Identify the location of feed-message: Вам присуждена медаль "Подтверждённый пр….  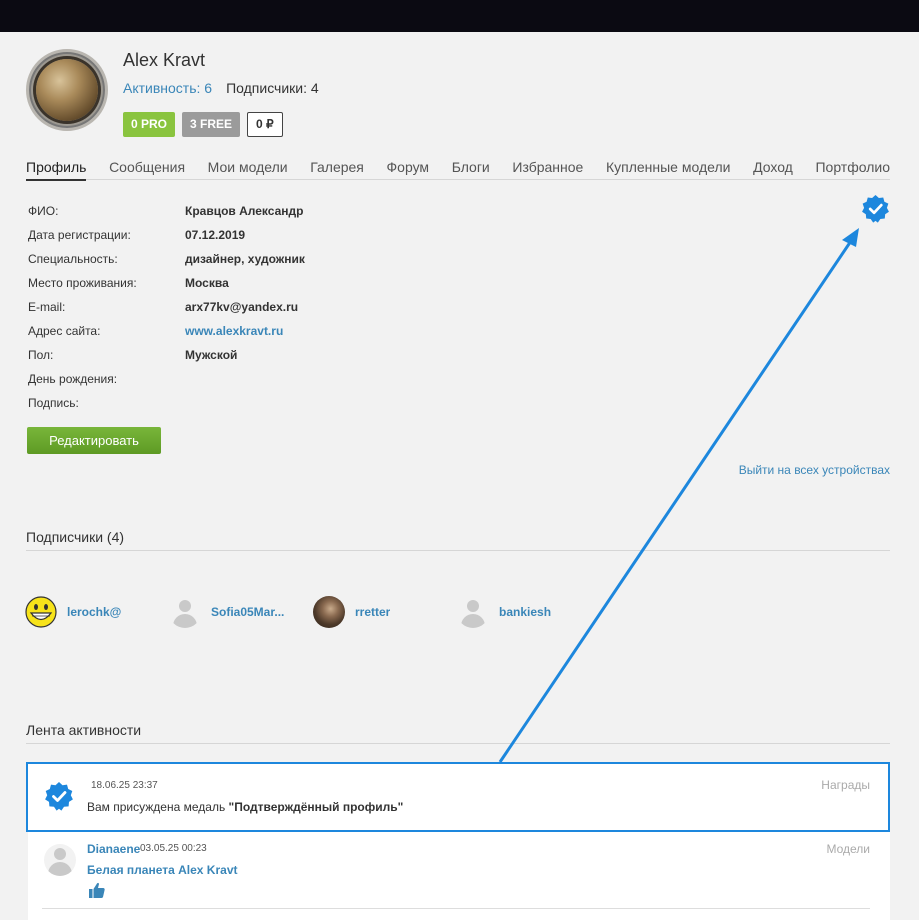
(245, 807).